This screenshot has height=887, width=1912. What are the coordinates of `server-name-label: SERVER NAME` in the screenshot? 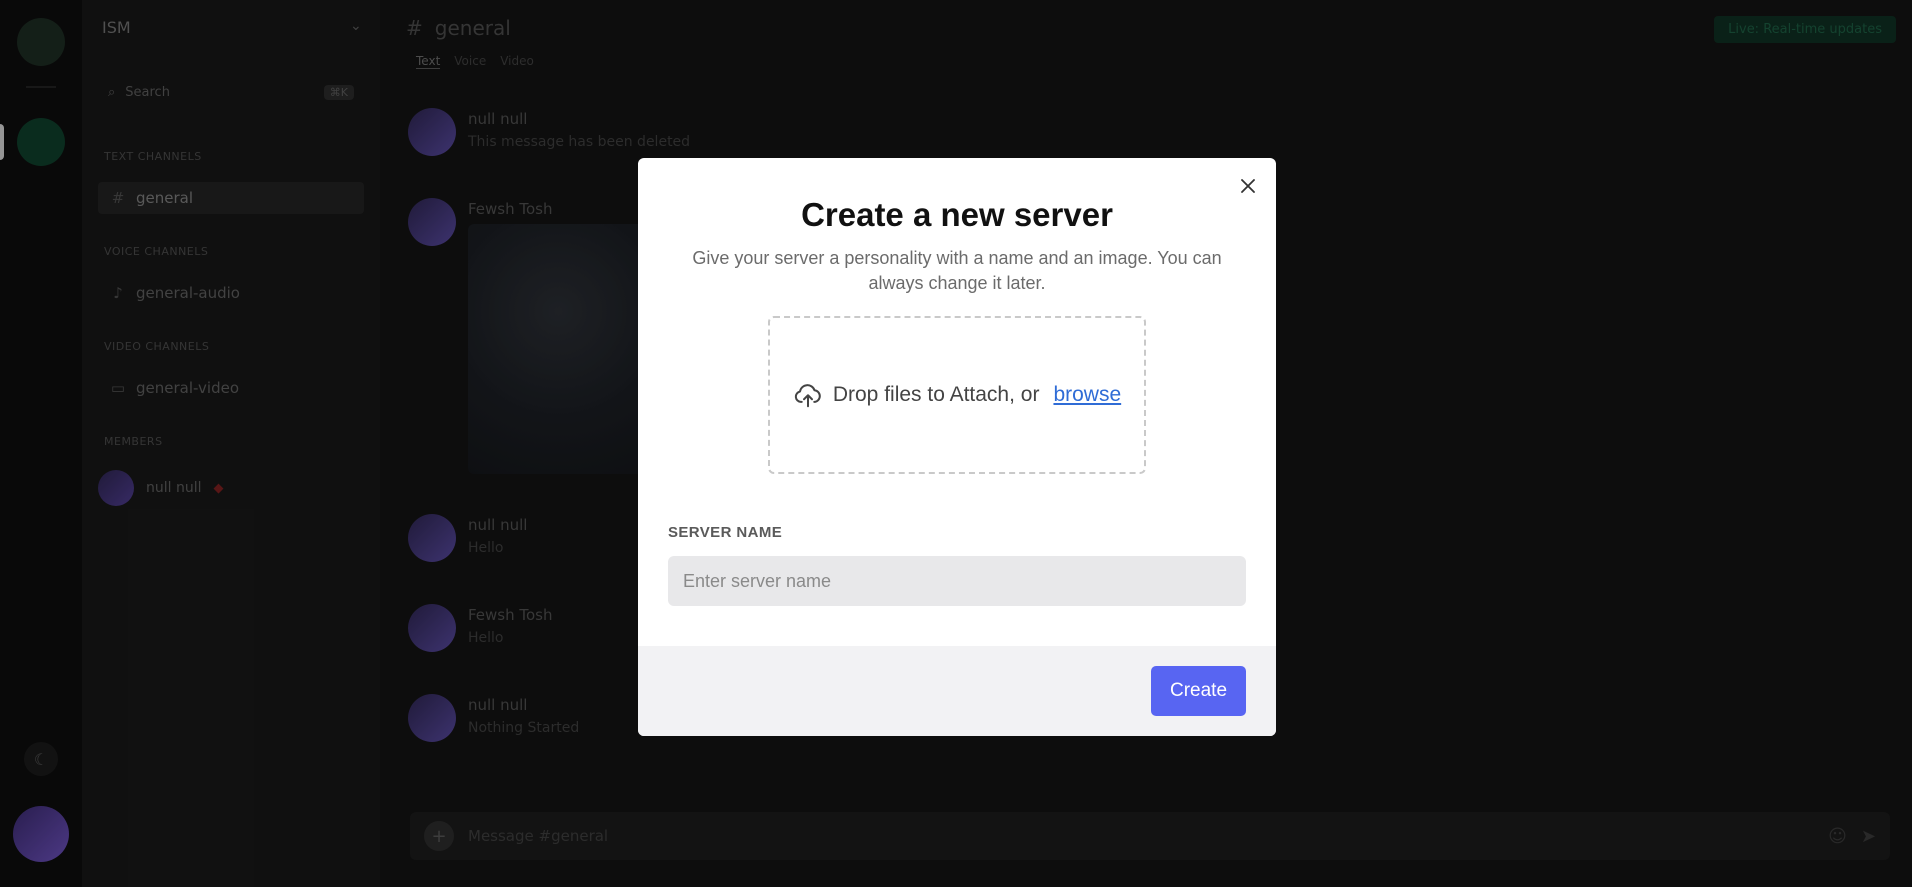 It's located at (725, 532).